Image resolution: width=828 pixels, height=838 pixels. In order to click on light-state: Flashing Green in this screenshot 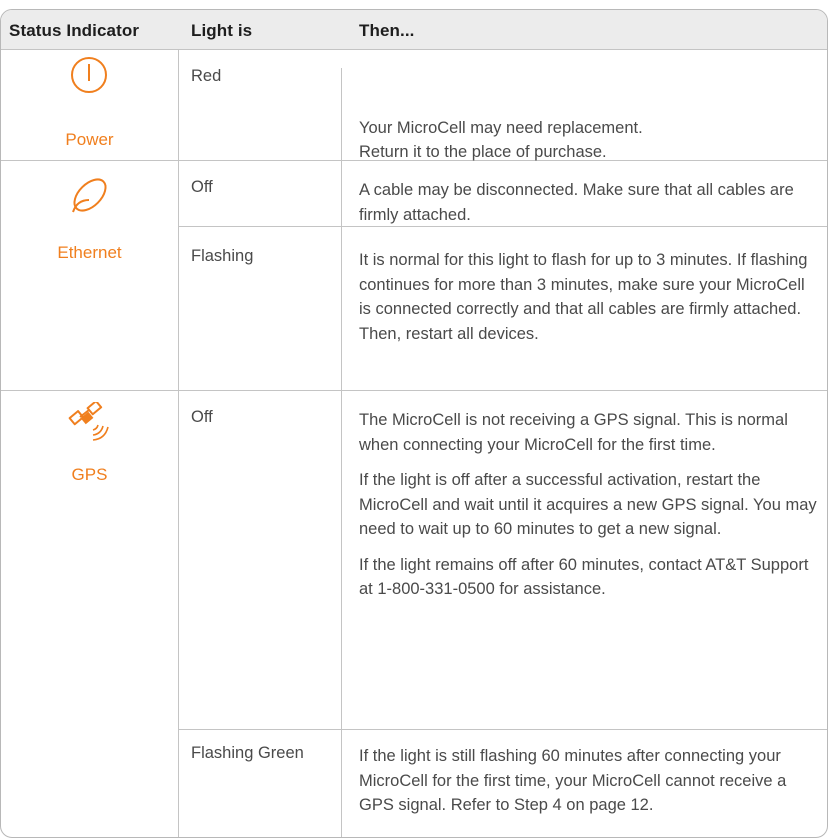, I will do `click(247, 753)`.